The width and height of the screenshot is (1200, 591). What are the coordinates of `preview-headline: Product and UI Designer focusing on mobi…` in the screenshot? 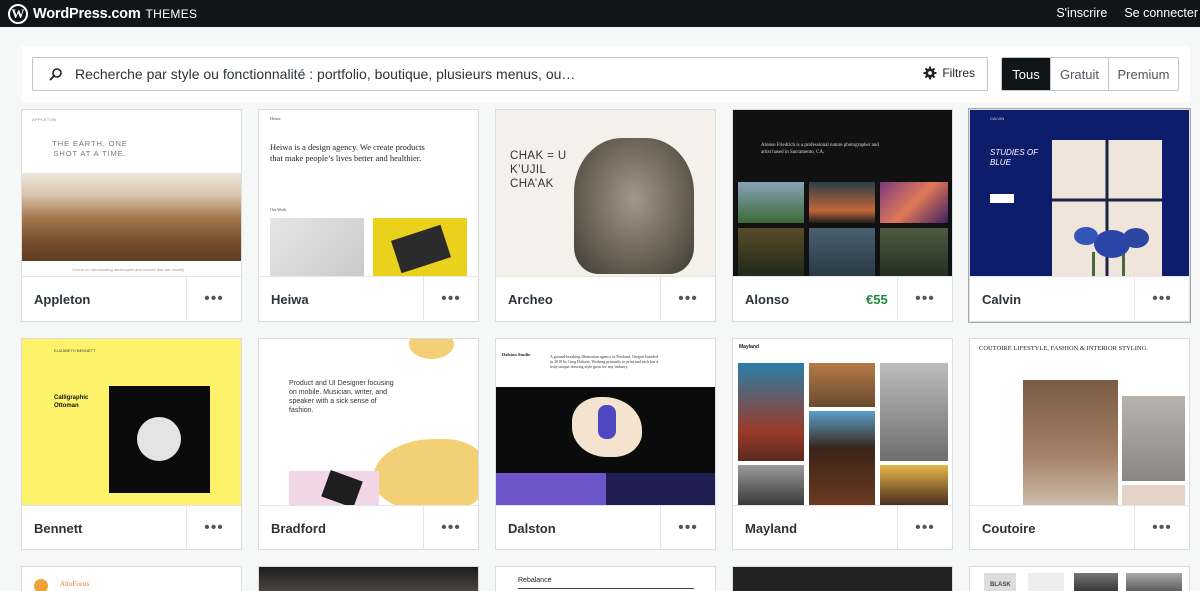 It's located at (341, 397).